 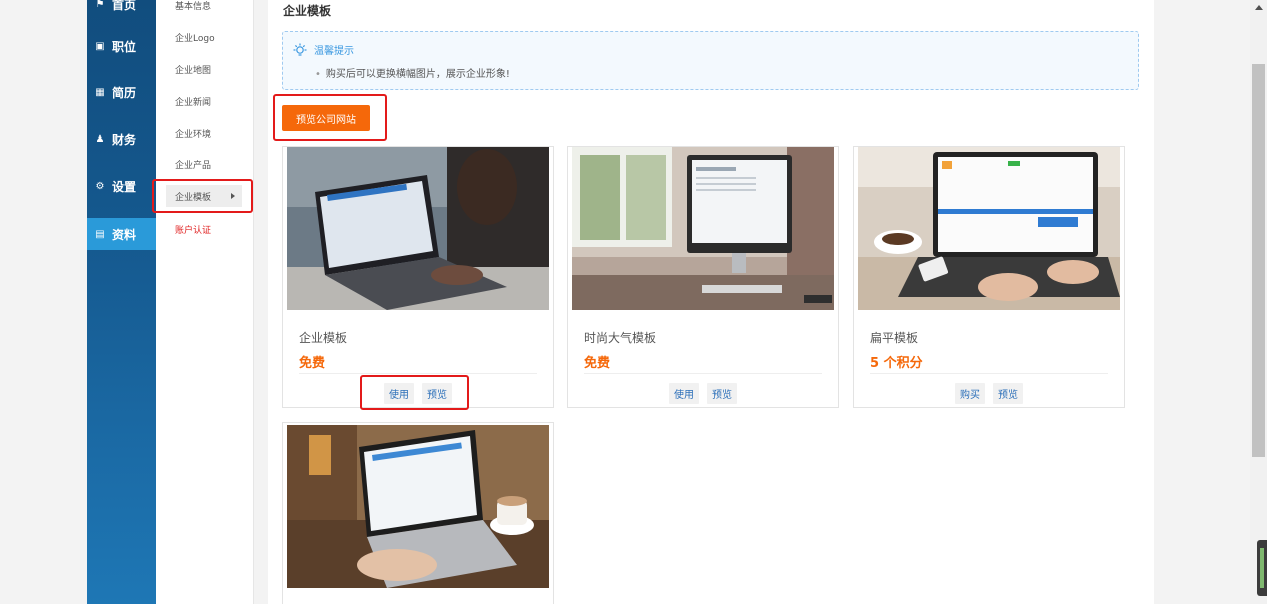 I want to click on nav-item-label: 简历, so click(x=124, y=92).